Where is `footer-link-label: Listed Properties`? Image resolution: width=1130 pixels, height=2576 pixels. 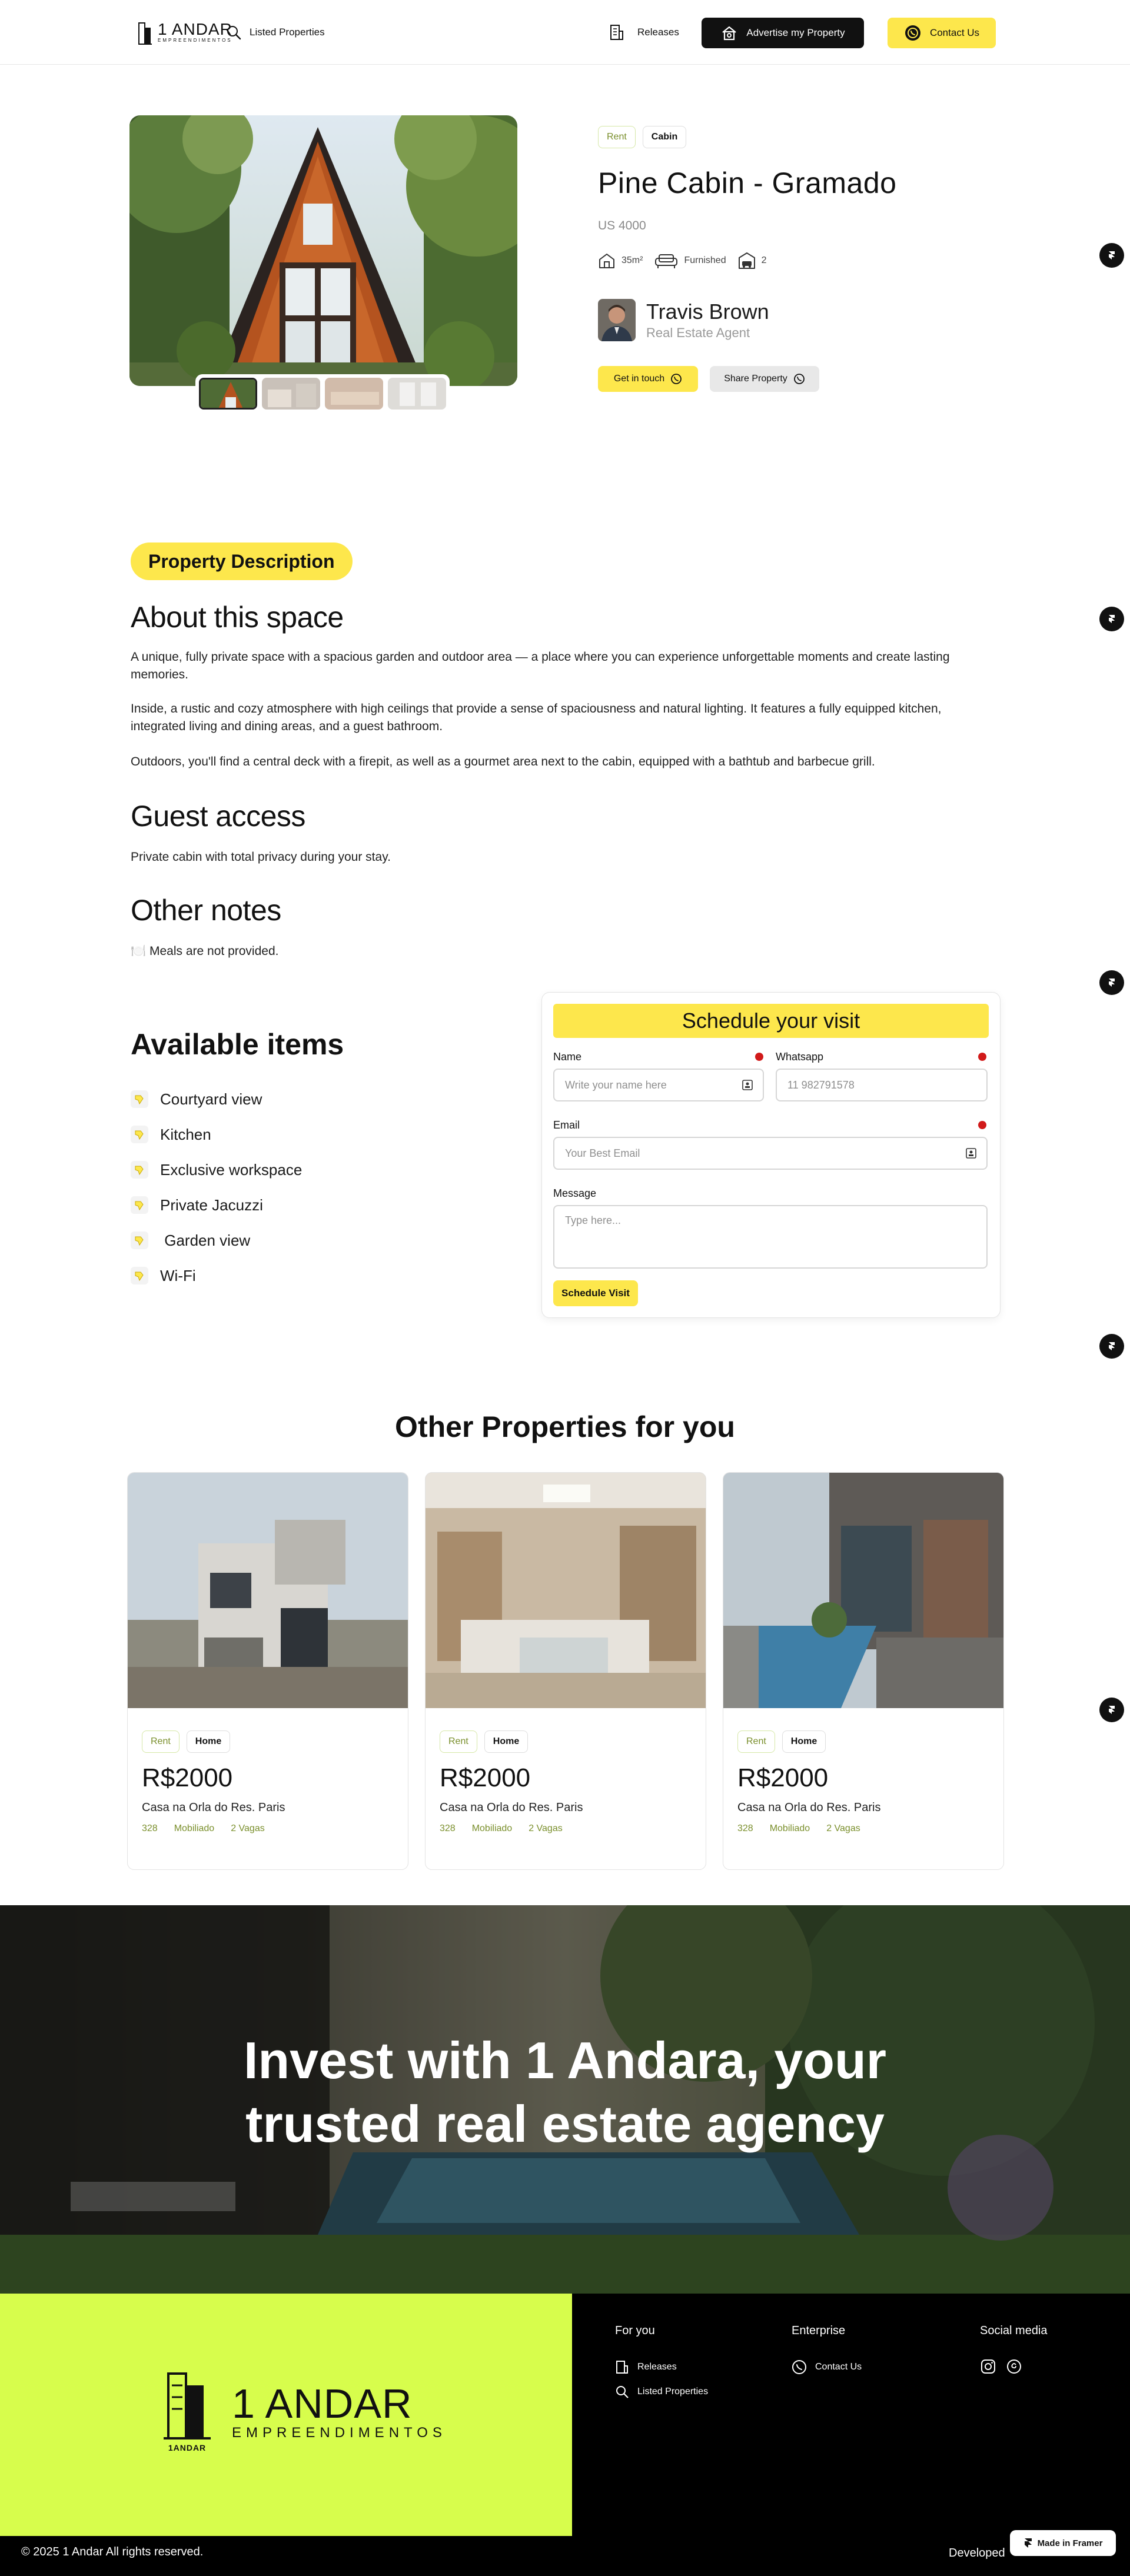
footer-link-label: Listed Properties is located at coordinates (673, 2392).